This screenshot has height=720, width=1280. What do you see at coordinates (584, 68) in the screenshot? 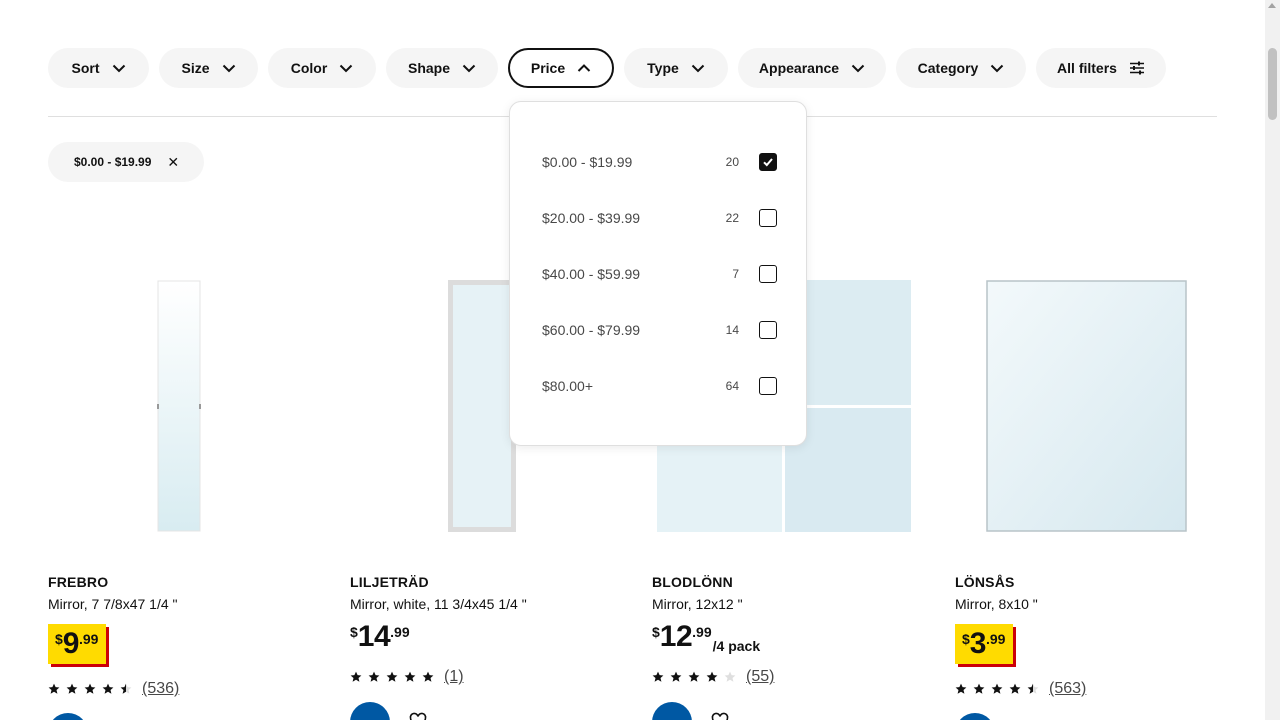
I see `chevron-up-icon` at bounding box center [584, 68].